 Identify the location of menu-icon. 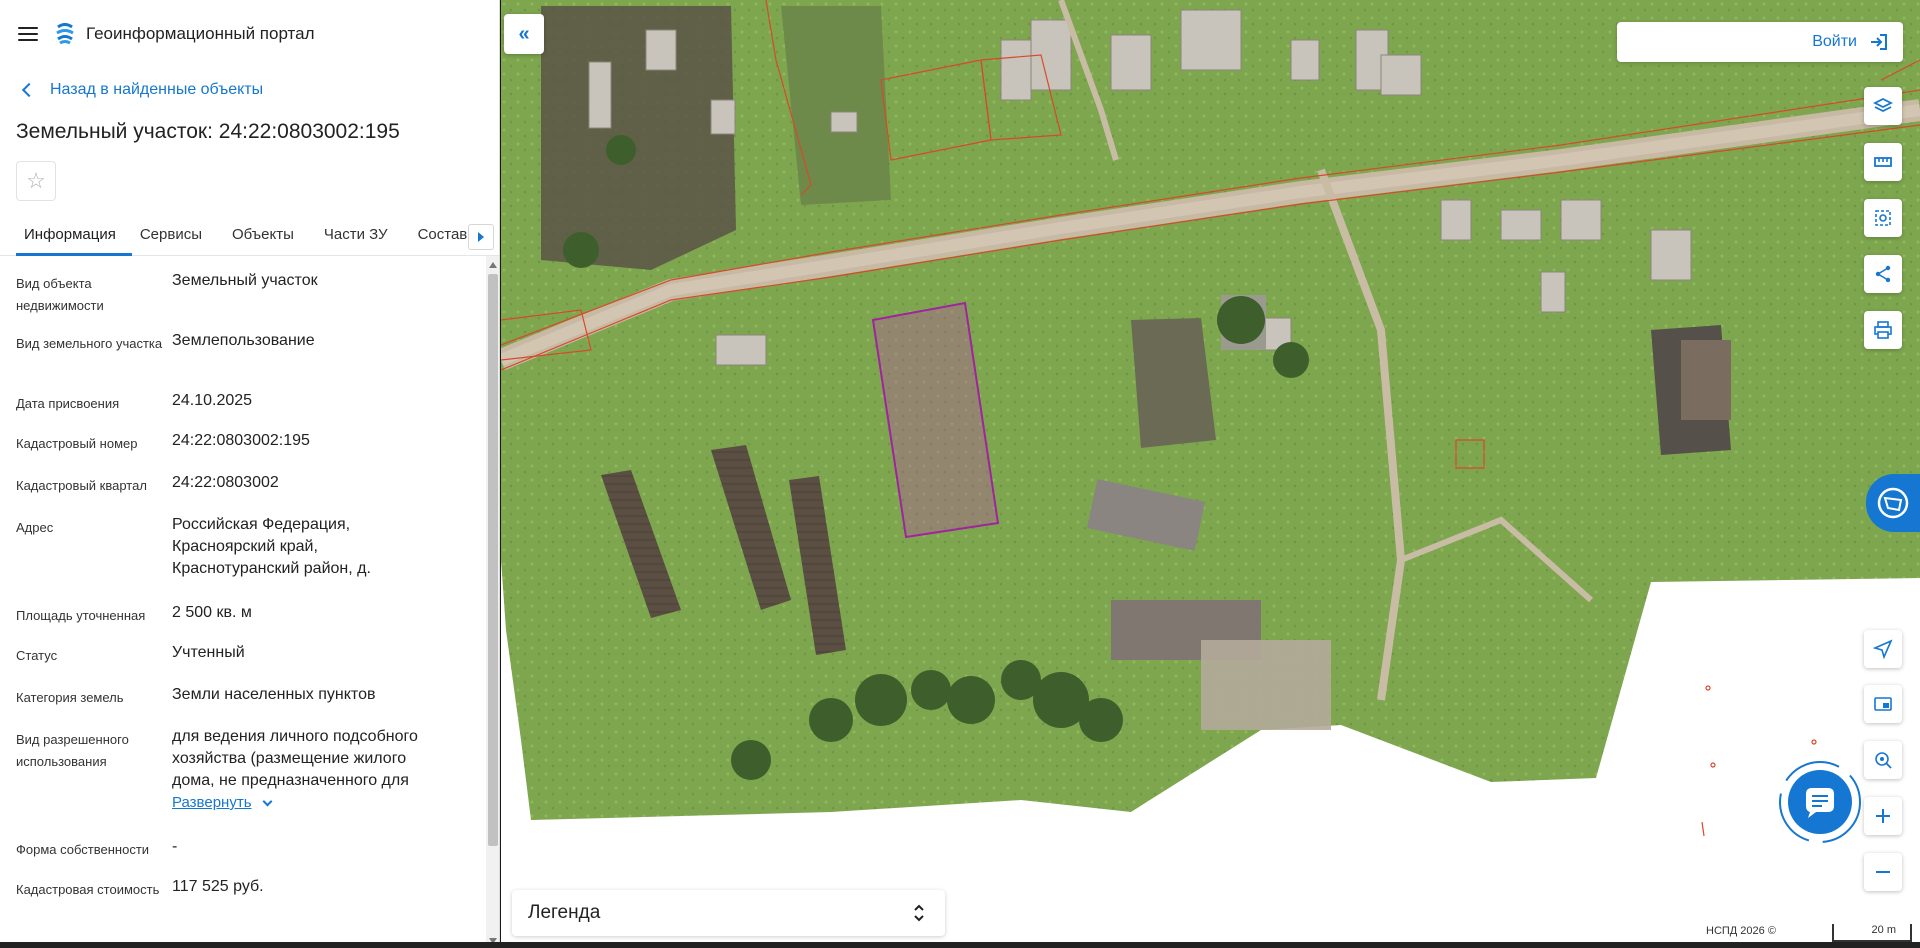
(28, 34).